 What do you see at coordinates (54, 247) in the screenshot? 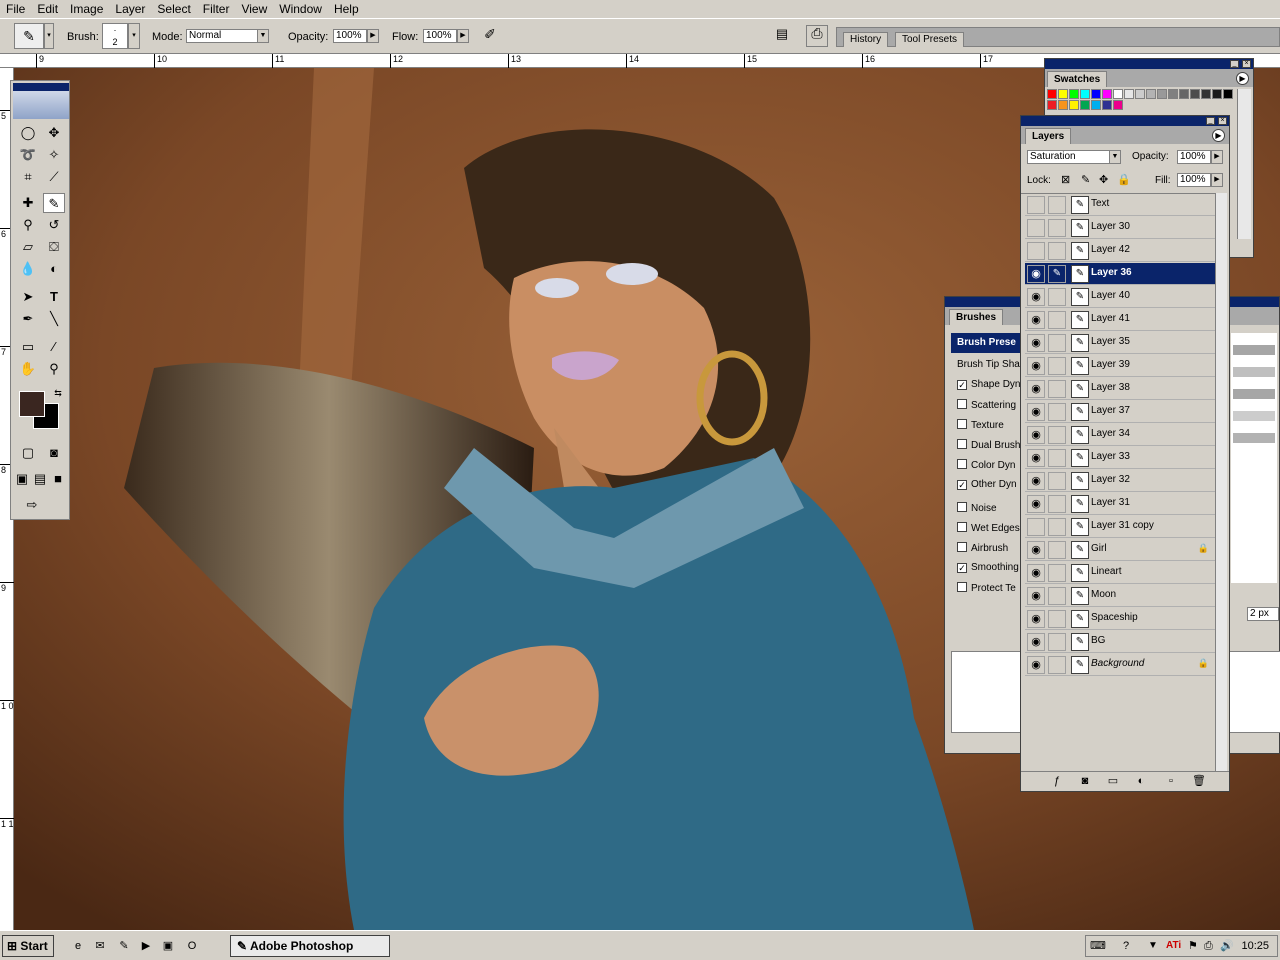
I see `paint-bucket-icon: ⛋` at bounding box center [54, 247].